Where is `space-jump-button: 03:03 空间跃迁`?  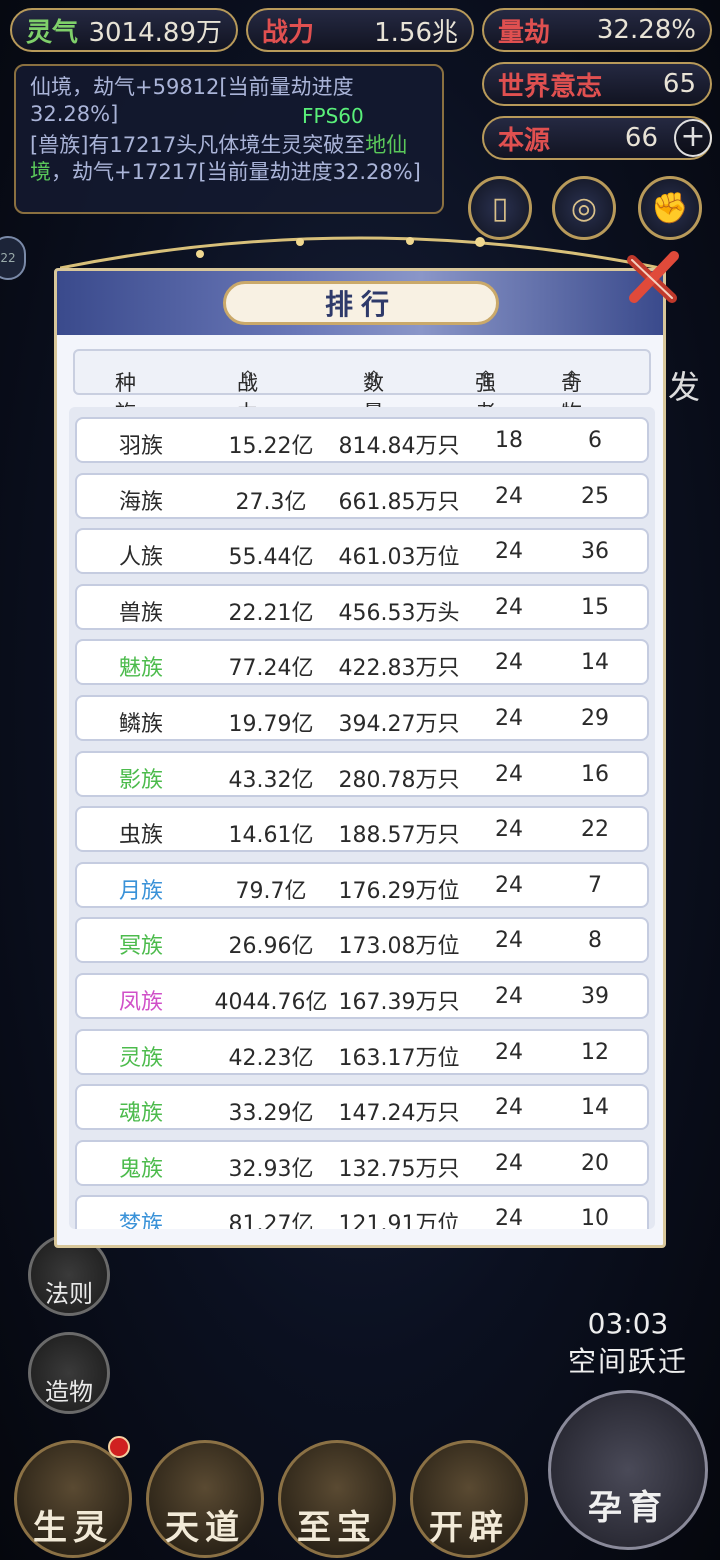
space-jump-button: 03:03 空间跃迁 is located at coordinates (628, 1310).